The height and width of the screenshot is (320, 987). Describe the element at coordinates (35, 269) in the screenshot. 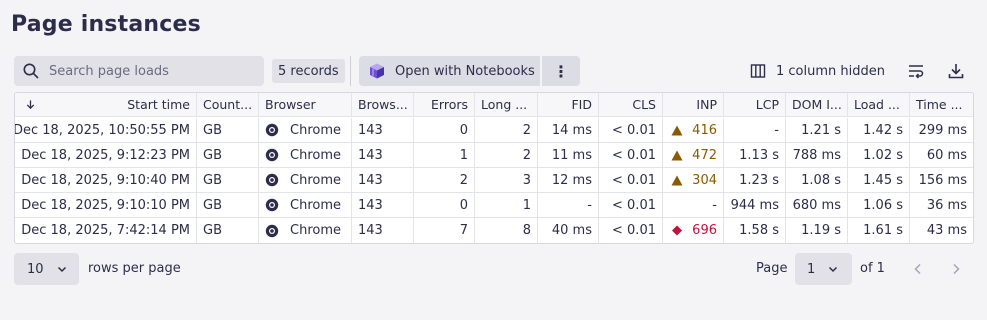

I see `rows-per-page-value: 10` at that location.